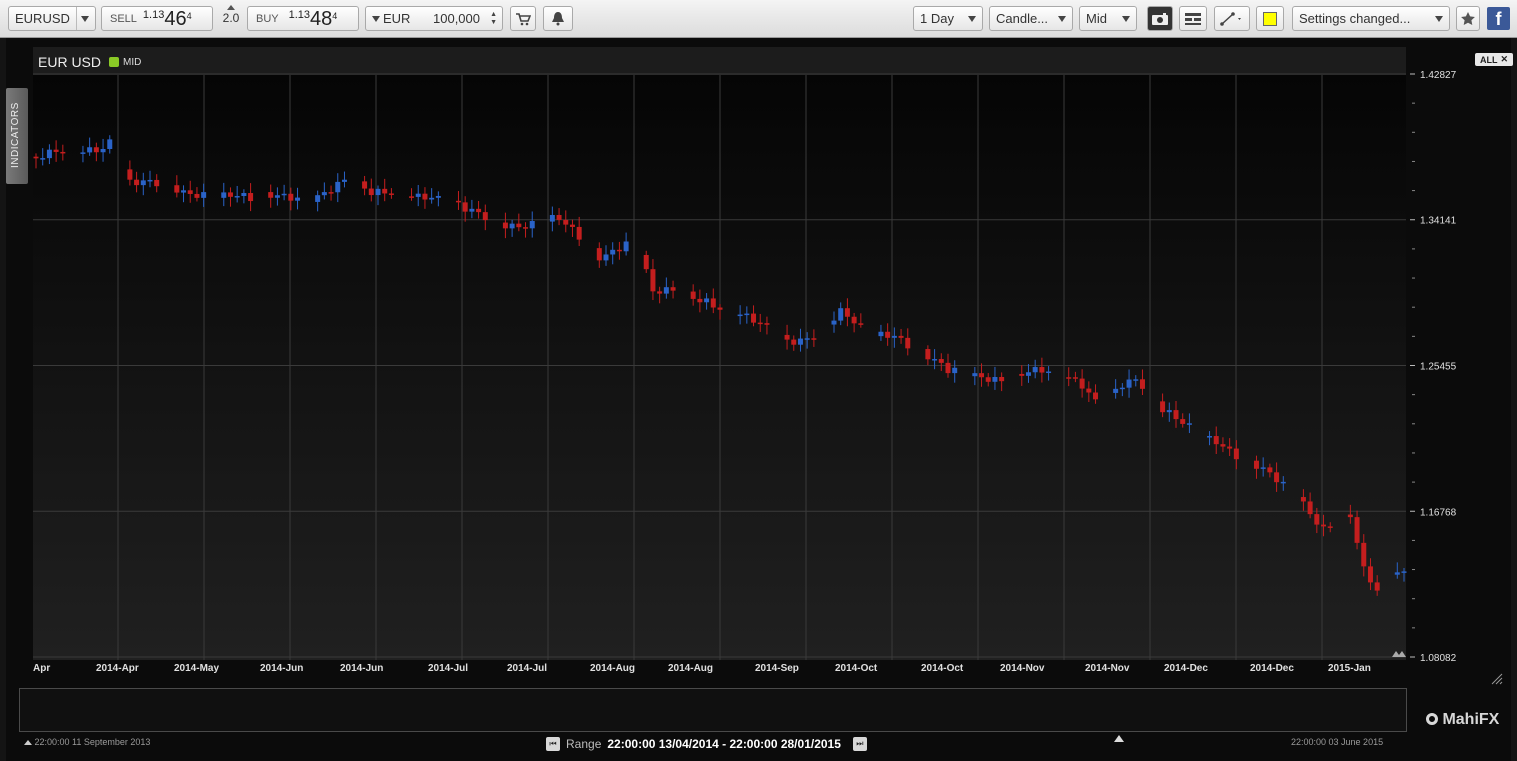  Describe the element at coordinates (28, 742) in the screenshot. I see `start-marker-icon` at that location.